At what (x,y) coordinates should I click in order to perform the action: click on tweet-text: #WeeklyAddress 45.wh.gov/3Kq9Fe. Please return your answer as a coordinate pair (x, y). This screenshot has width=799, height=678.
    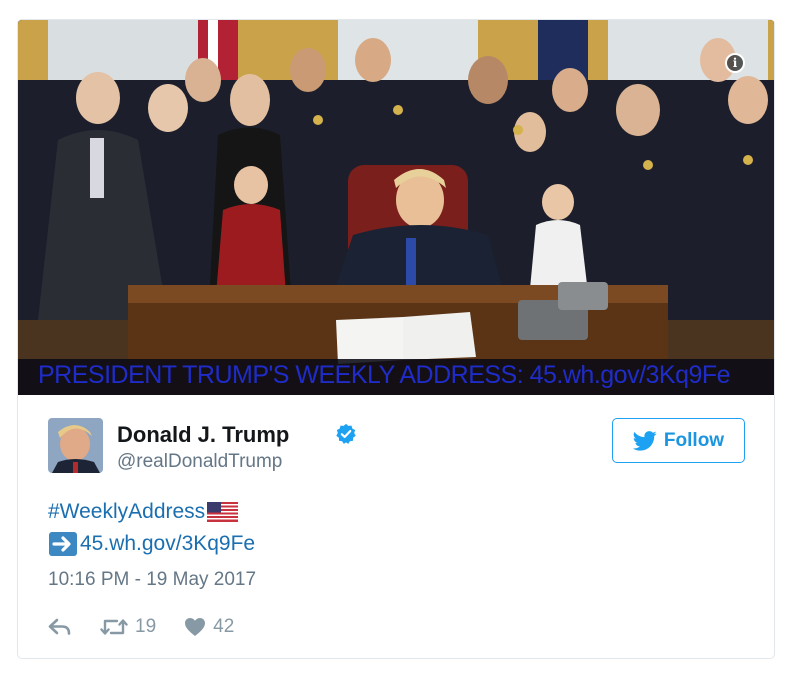
    Looking at the image, I should click on (151, 528).